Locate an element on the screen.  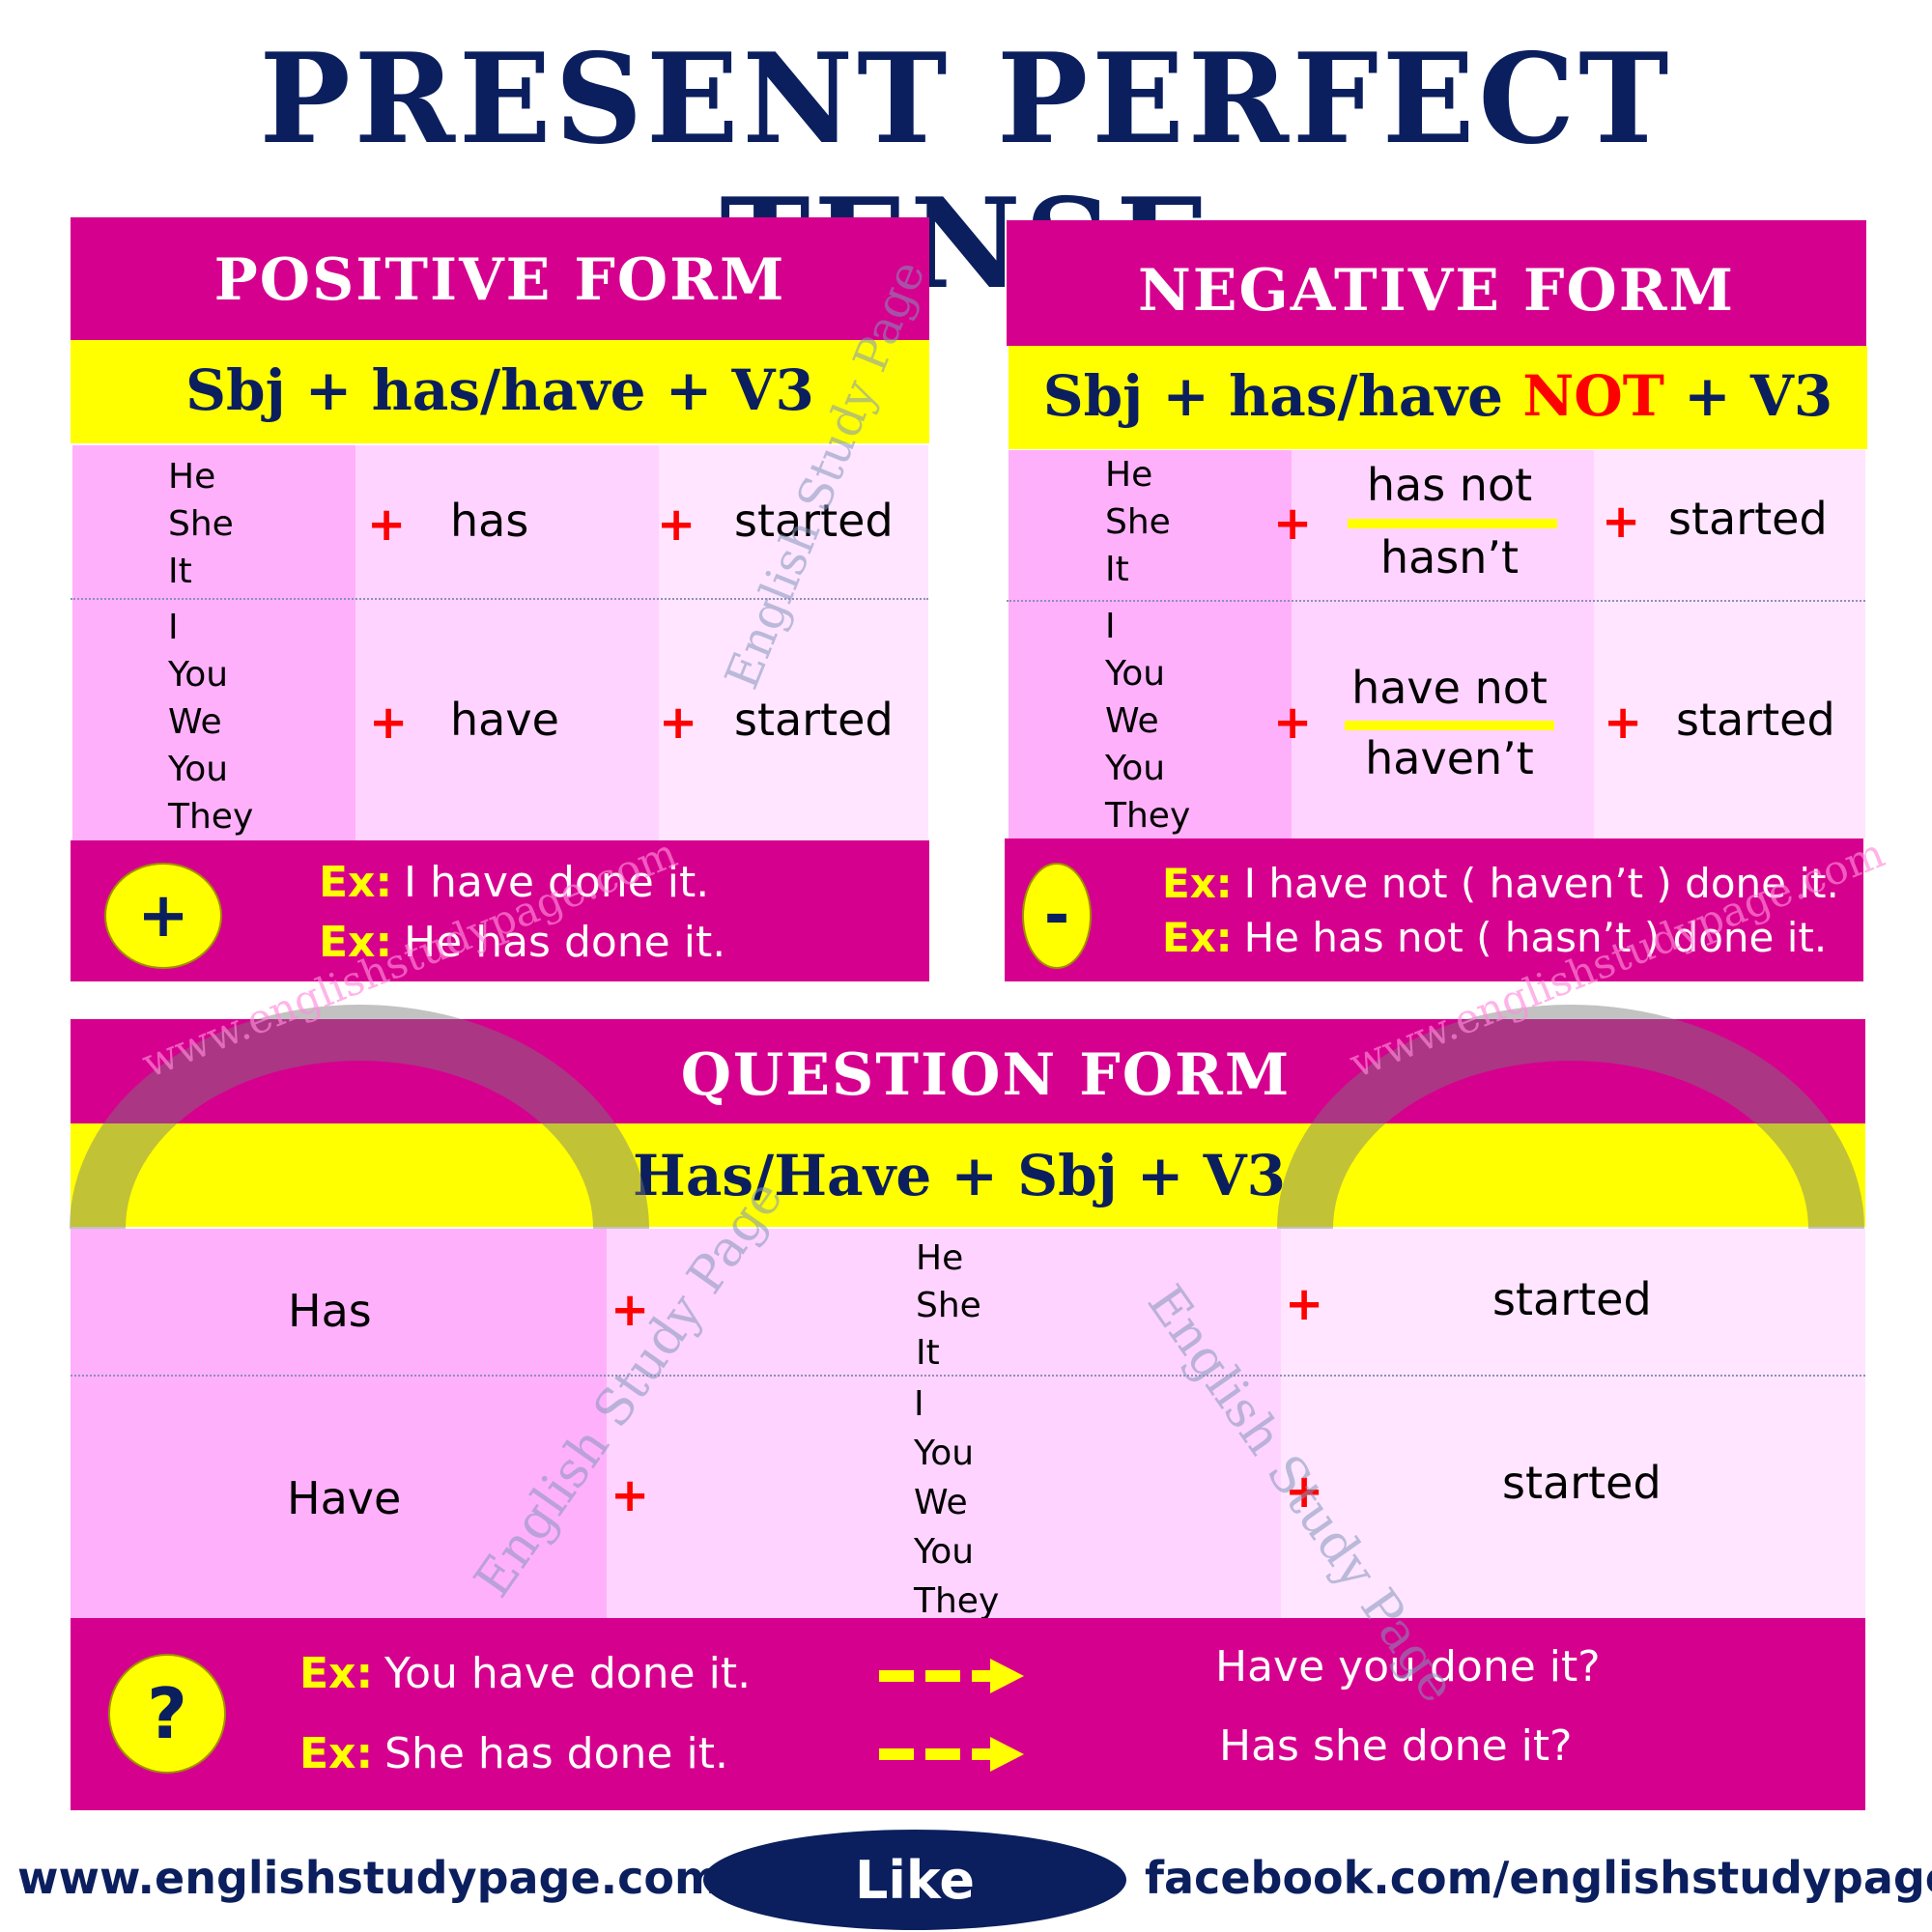
aux-verb: has is located at coordinates (489, 521).